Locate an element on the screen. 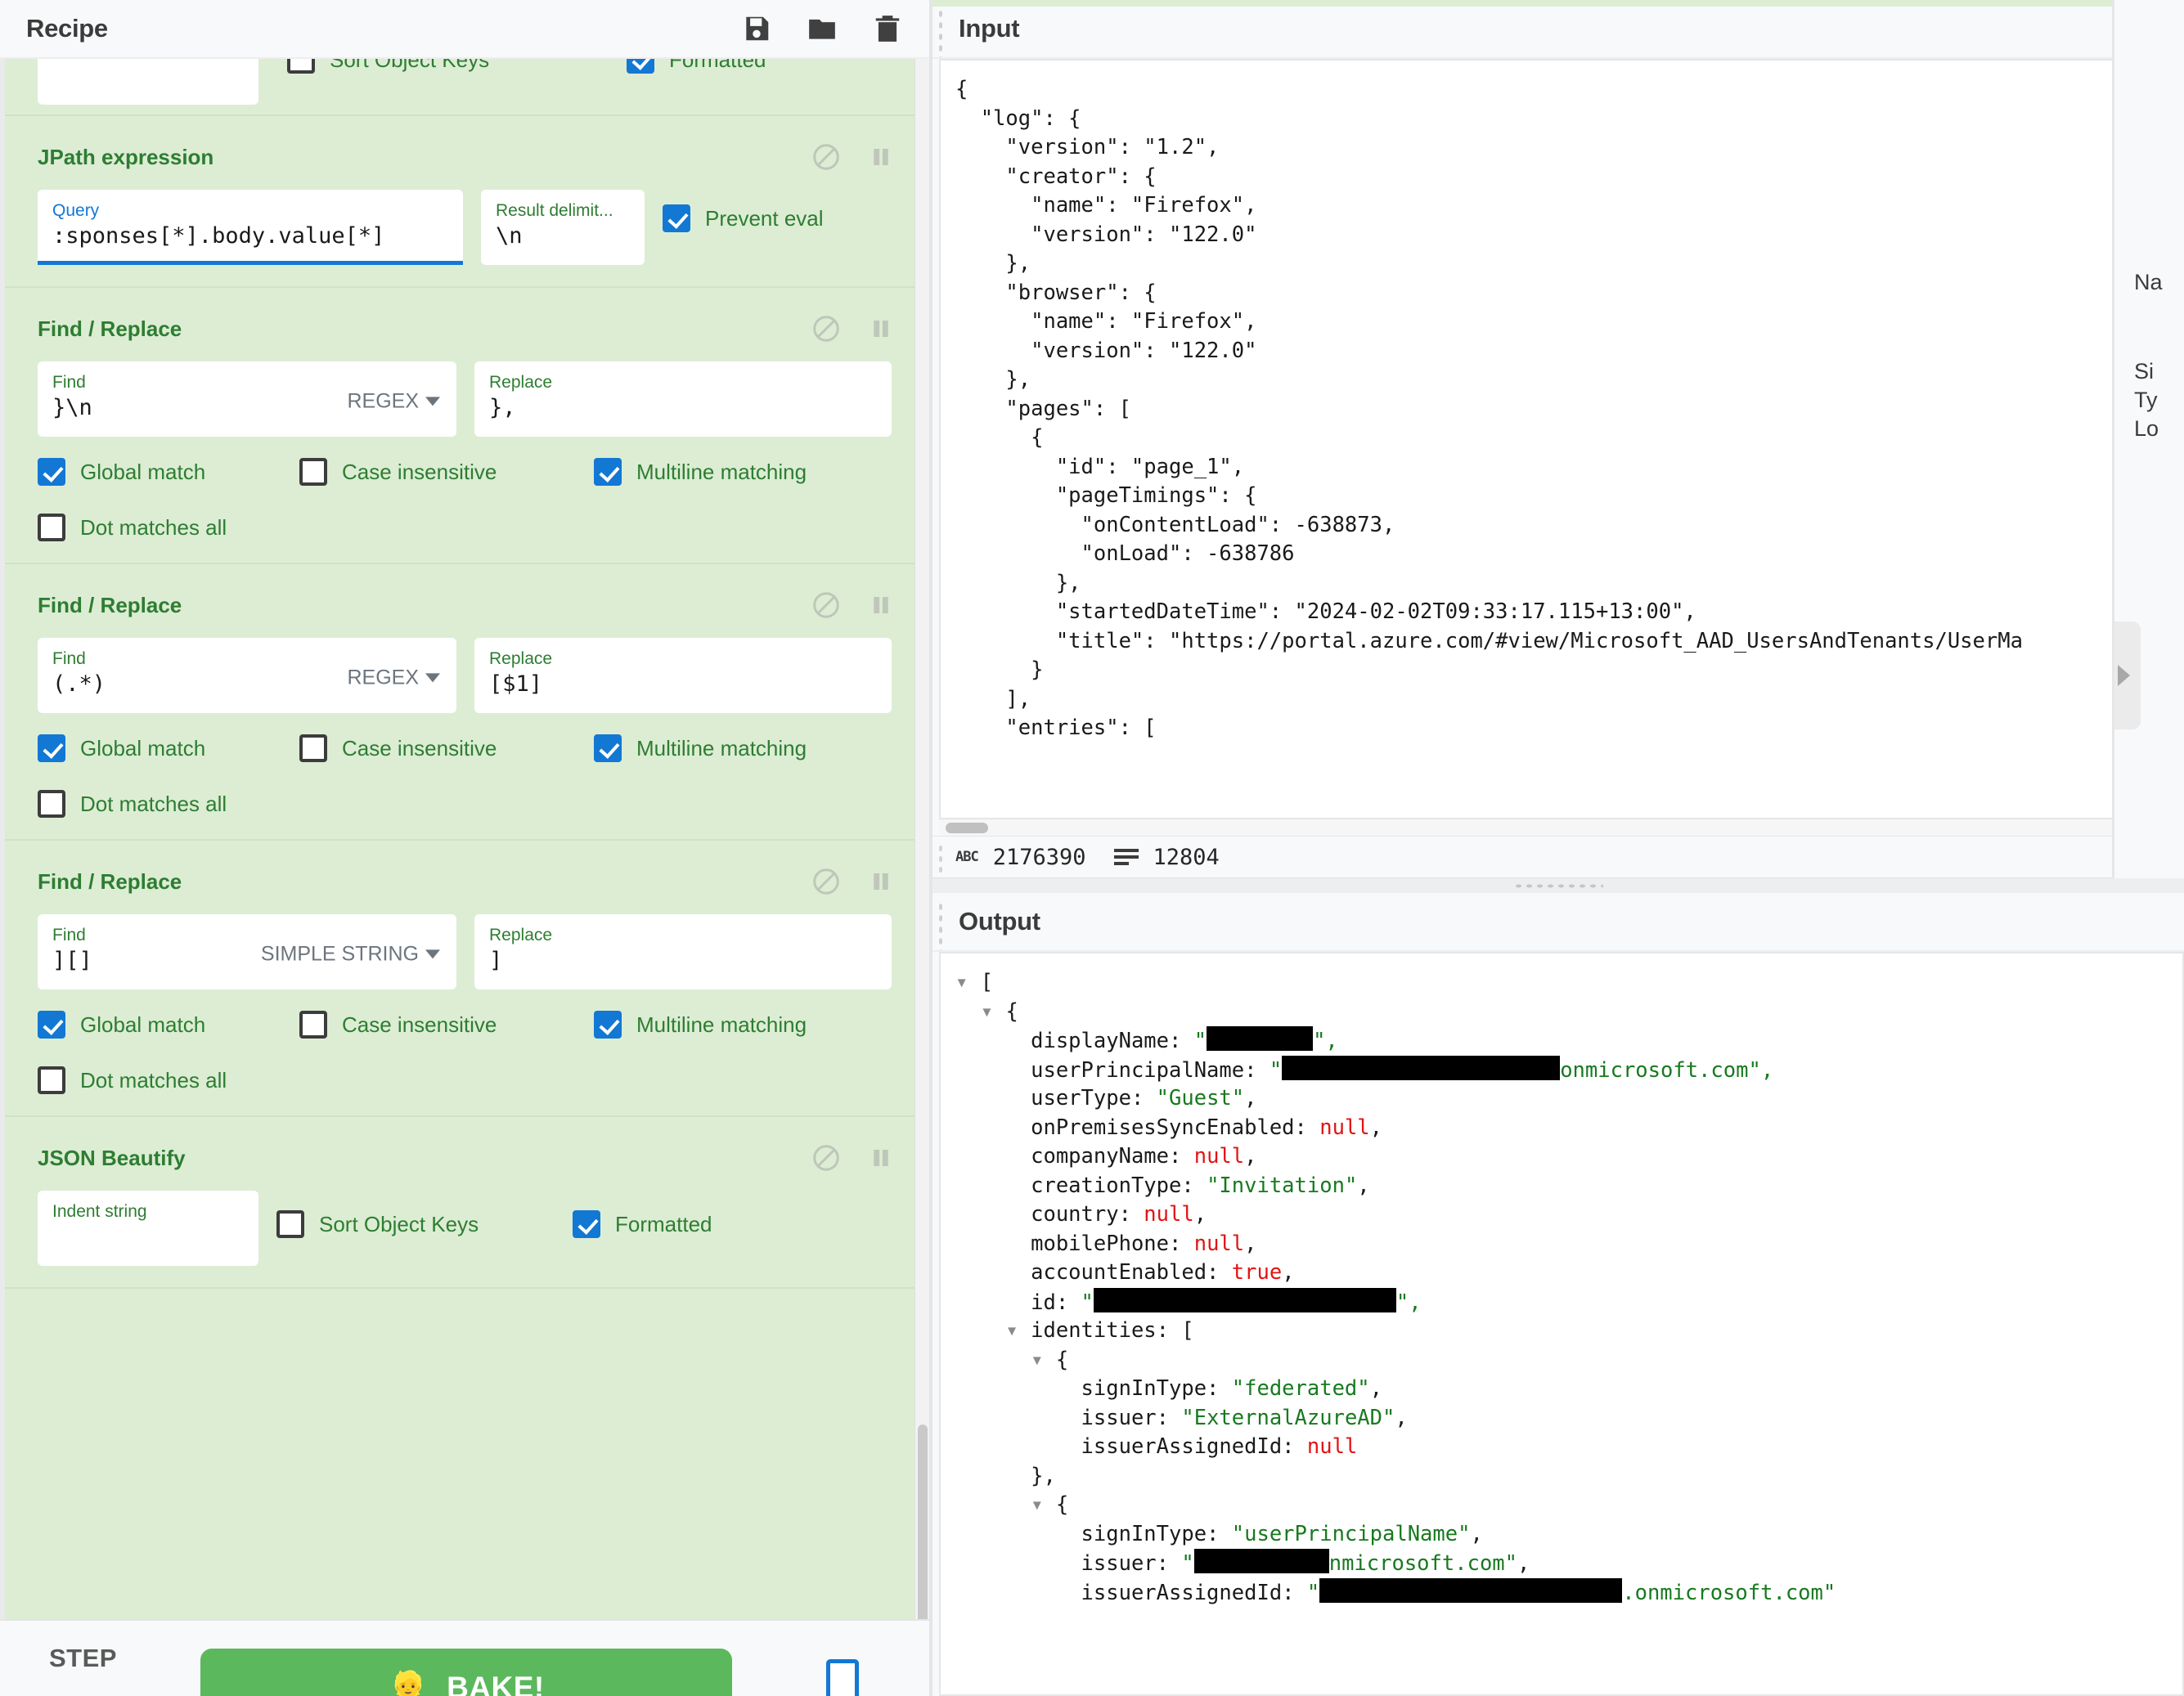  bake-button: 👱 BAKE! is located at coordinates (466, 1673).